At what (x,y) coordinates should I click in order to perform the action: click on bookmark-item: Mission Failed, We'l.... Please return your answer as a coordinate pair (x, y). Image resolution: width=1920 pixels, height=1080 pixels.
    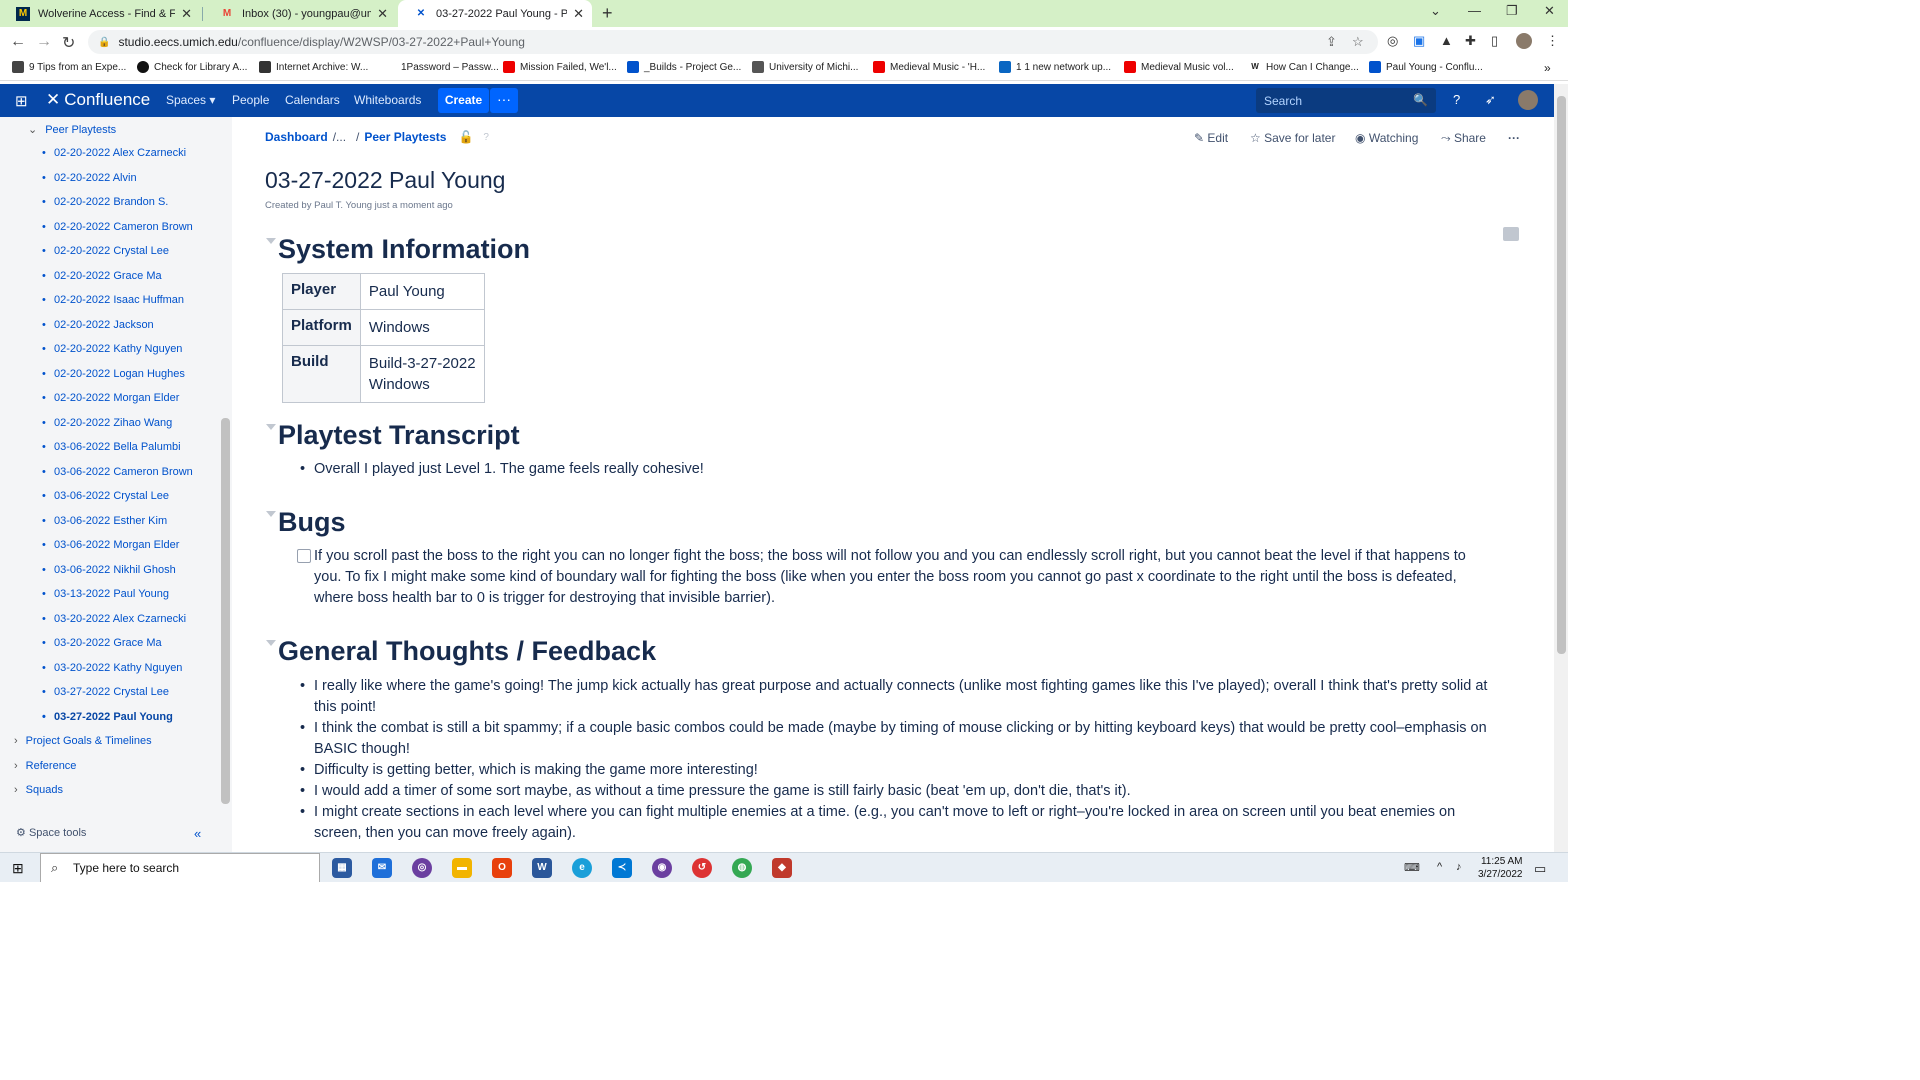
    Looking at the image, I should click on (560, 67).